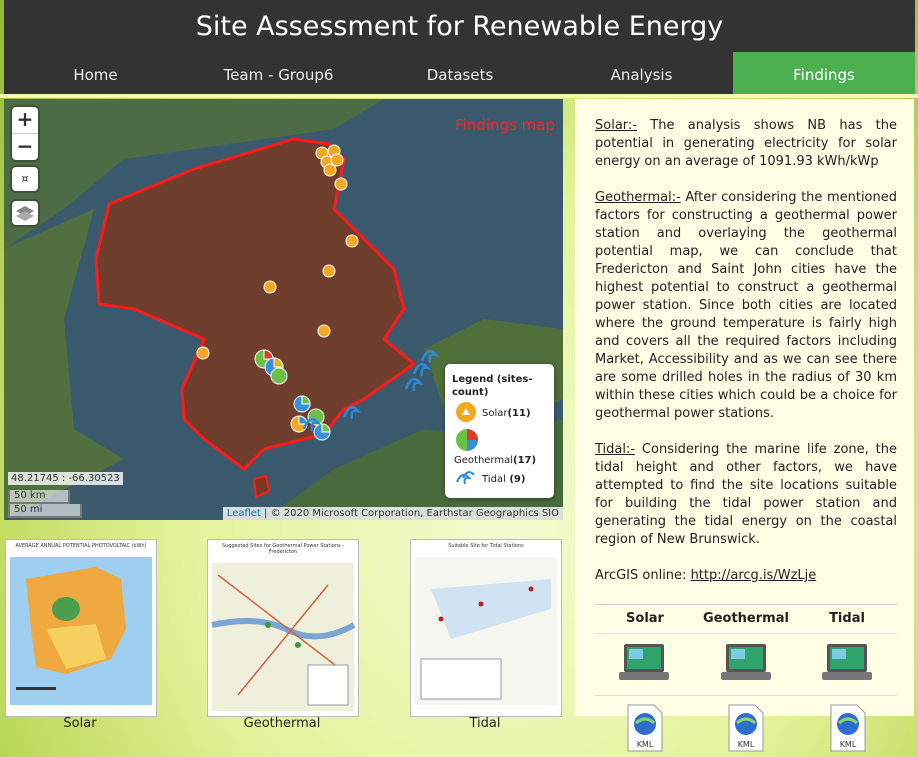 The image size is (918, 757). Describe the element at coordinates (25, 213) in the screenshot. I see `layers-icon` at that location.